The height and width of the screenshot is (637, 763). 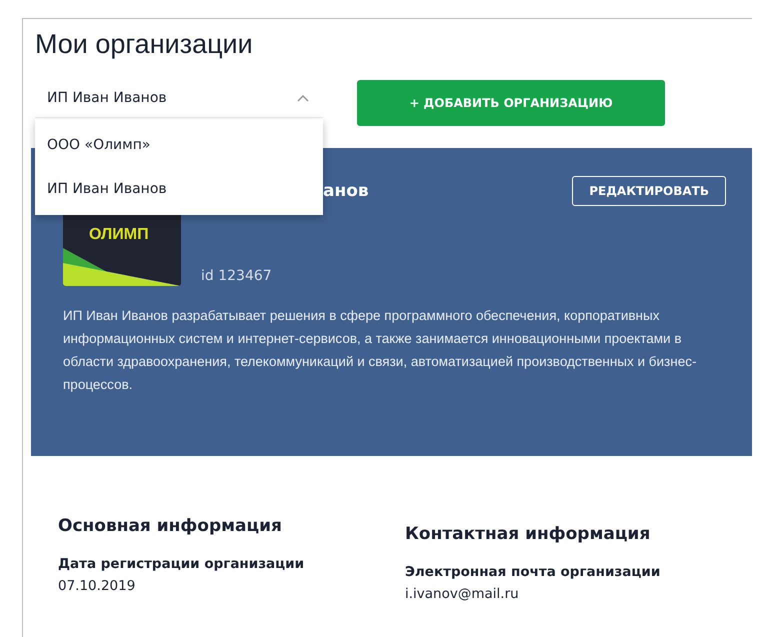 What do you see at coordinates (179, 145) in the screenshot?
I see `dropdown-option: ООО «Олимп»` at bounding box center [179, 145].